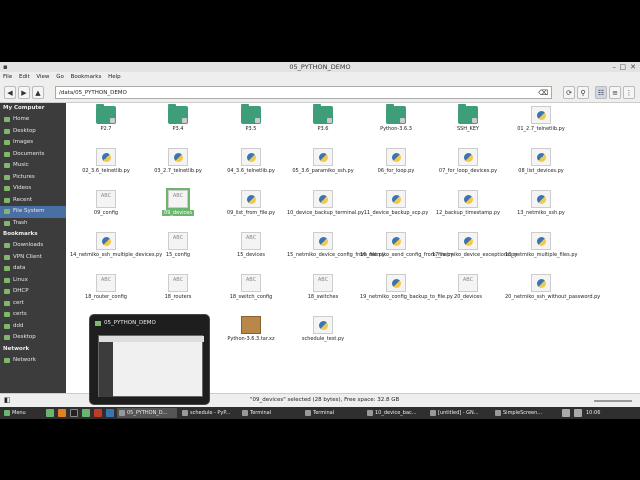 This screenshot has width=640, height=480. Describe the element at coordinates (468, 287) in the screenshot. I see `file-item: ABC 20_devices` at that location.